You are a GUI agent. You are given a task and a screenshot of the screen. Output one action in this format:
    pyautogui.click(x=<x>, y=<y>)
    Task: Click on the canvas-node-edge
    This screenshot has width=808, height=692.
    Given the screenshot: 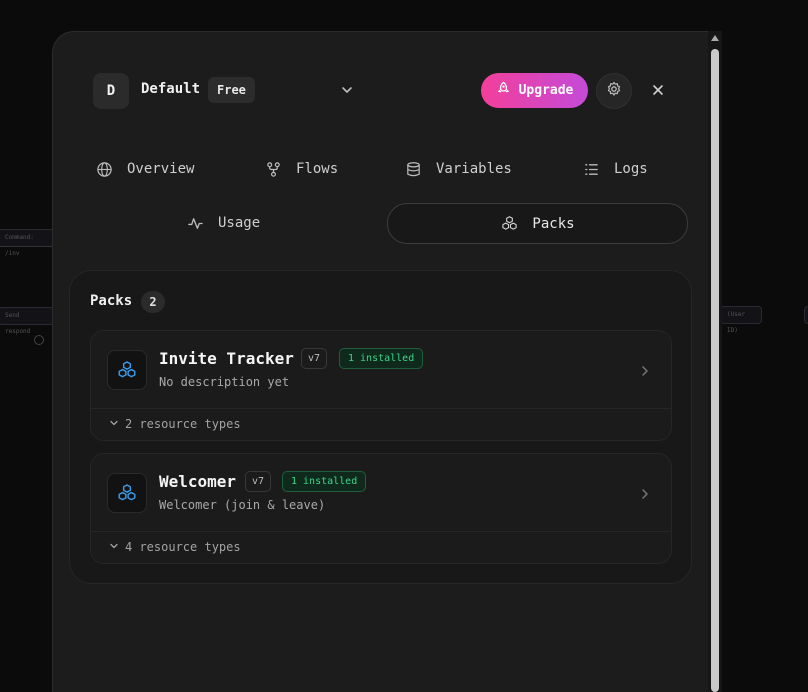 What is the action you would take?
    pyautogui.click(x=806, y=315)
    